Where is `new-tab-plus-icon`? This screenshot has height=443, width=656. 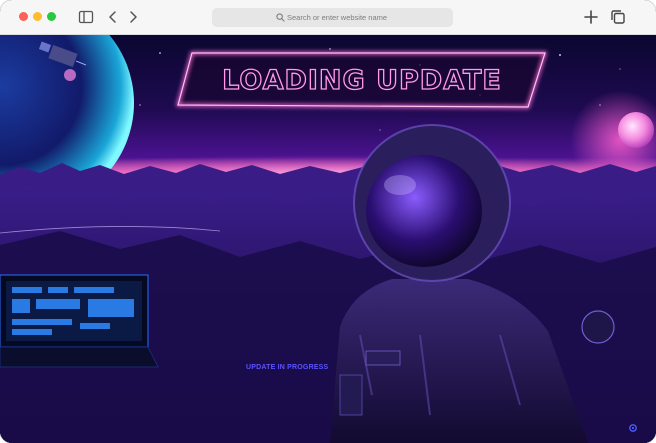
new-tab-plus-icon is located at coordinates (591, 17).